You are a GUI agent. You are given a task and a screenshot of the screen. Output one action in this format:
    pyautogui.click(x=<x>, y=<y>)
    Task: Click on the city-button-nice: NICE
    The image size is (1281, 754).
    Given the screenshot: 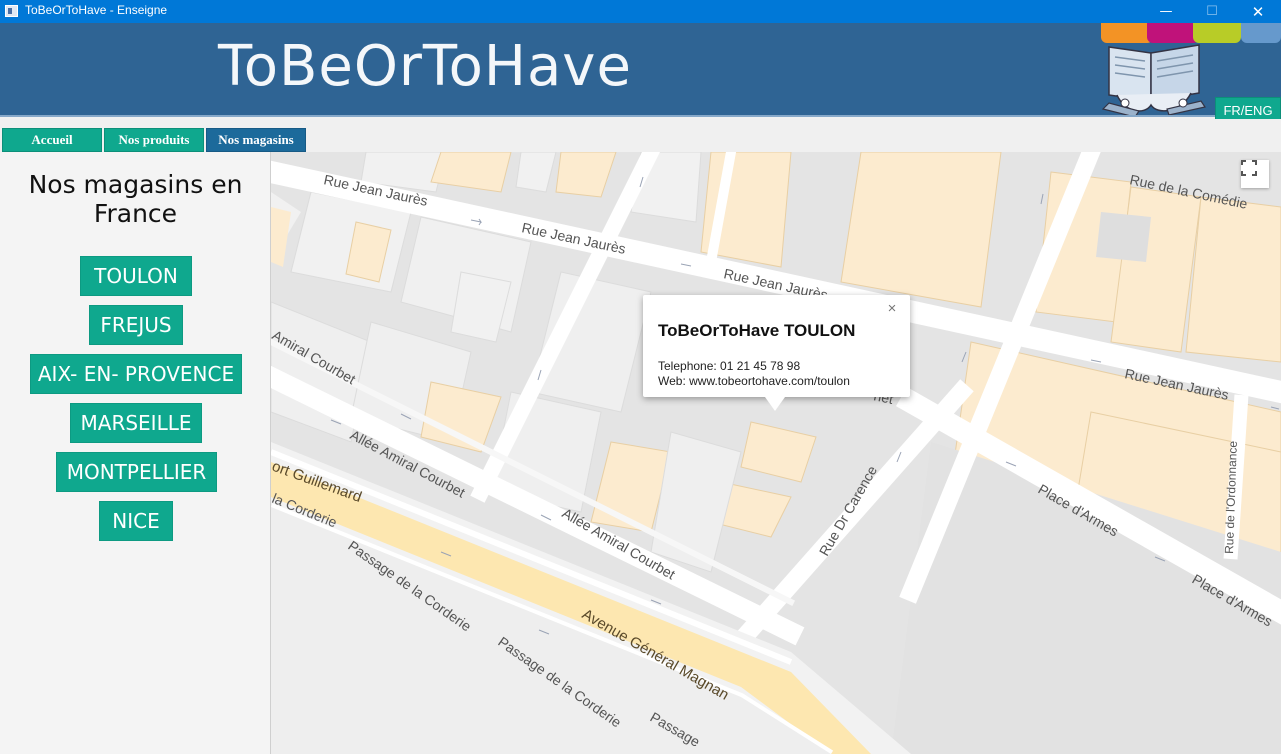 What is the action you would take?
    pyautogui.click(x=136, y=521)
    